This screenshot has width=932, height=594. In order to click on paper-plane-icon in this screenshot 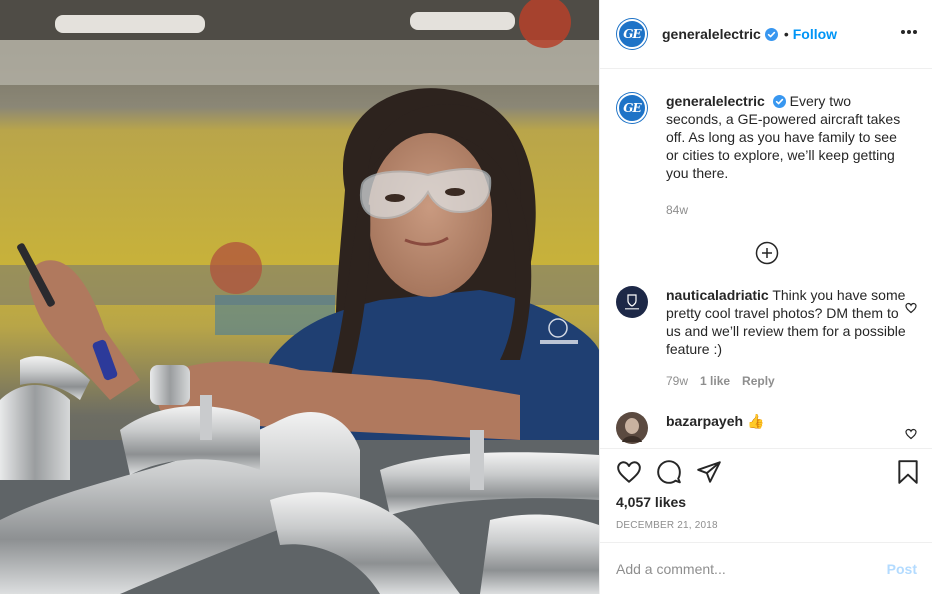, I will do `click(709, 472)`.